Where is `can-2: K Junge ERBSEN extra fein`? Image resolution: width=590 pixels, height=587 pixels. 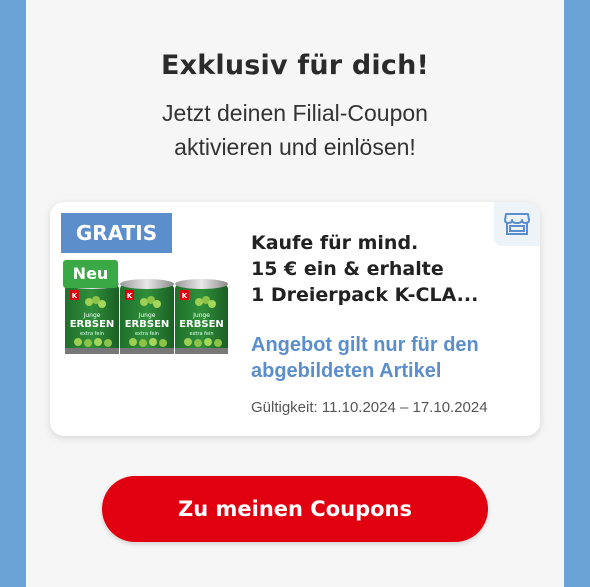 can-2: K Junge ERBSEN extra fein is located at coordinates (147, 316).